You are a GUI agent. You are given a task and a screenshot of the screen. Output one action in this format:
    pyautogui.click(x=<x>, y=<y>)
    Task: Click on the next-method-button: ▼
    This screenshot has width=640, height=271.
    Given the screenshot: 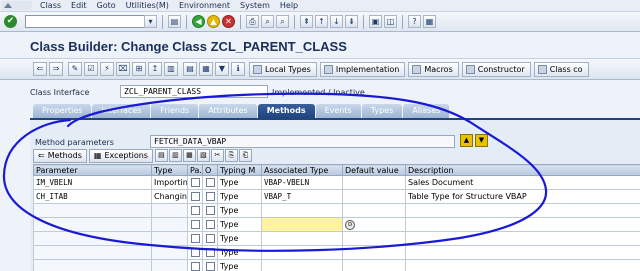 What is the action you would take?
    pyautogui.click(x=481, y=140)
    